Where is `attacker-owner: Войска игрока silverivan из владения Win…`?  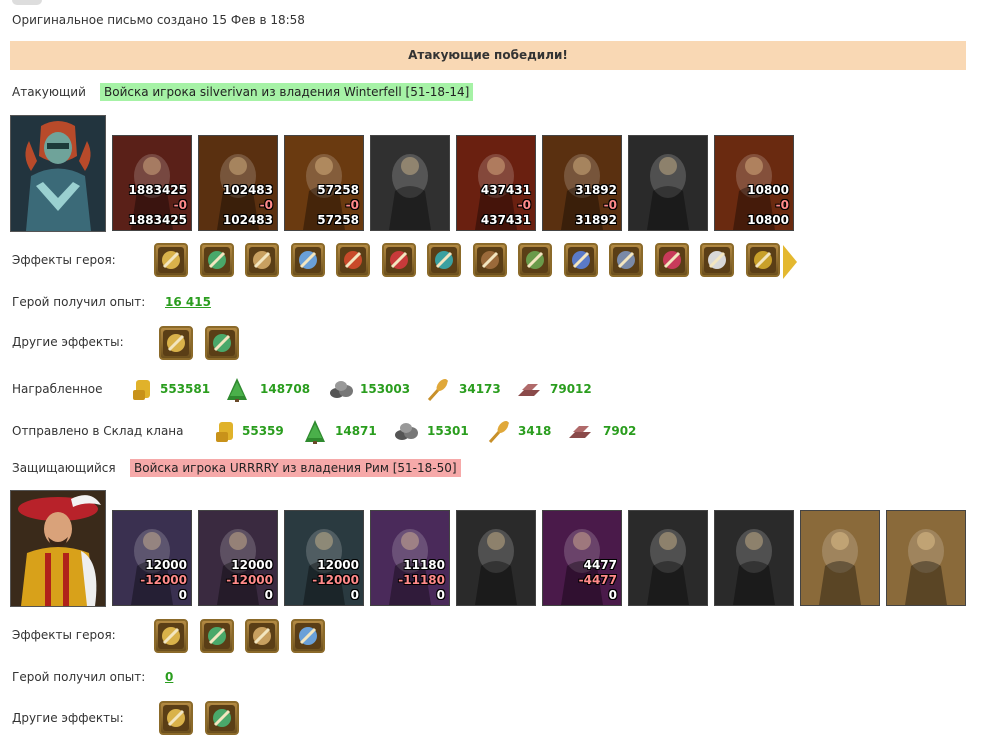 attacker-owner: Войска игрока silverivan из владения Win… is located at coordinates (287, 92).